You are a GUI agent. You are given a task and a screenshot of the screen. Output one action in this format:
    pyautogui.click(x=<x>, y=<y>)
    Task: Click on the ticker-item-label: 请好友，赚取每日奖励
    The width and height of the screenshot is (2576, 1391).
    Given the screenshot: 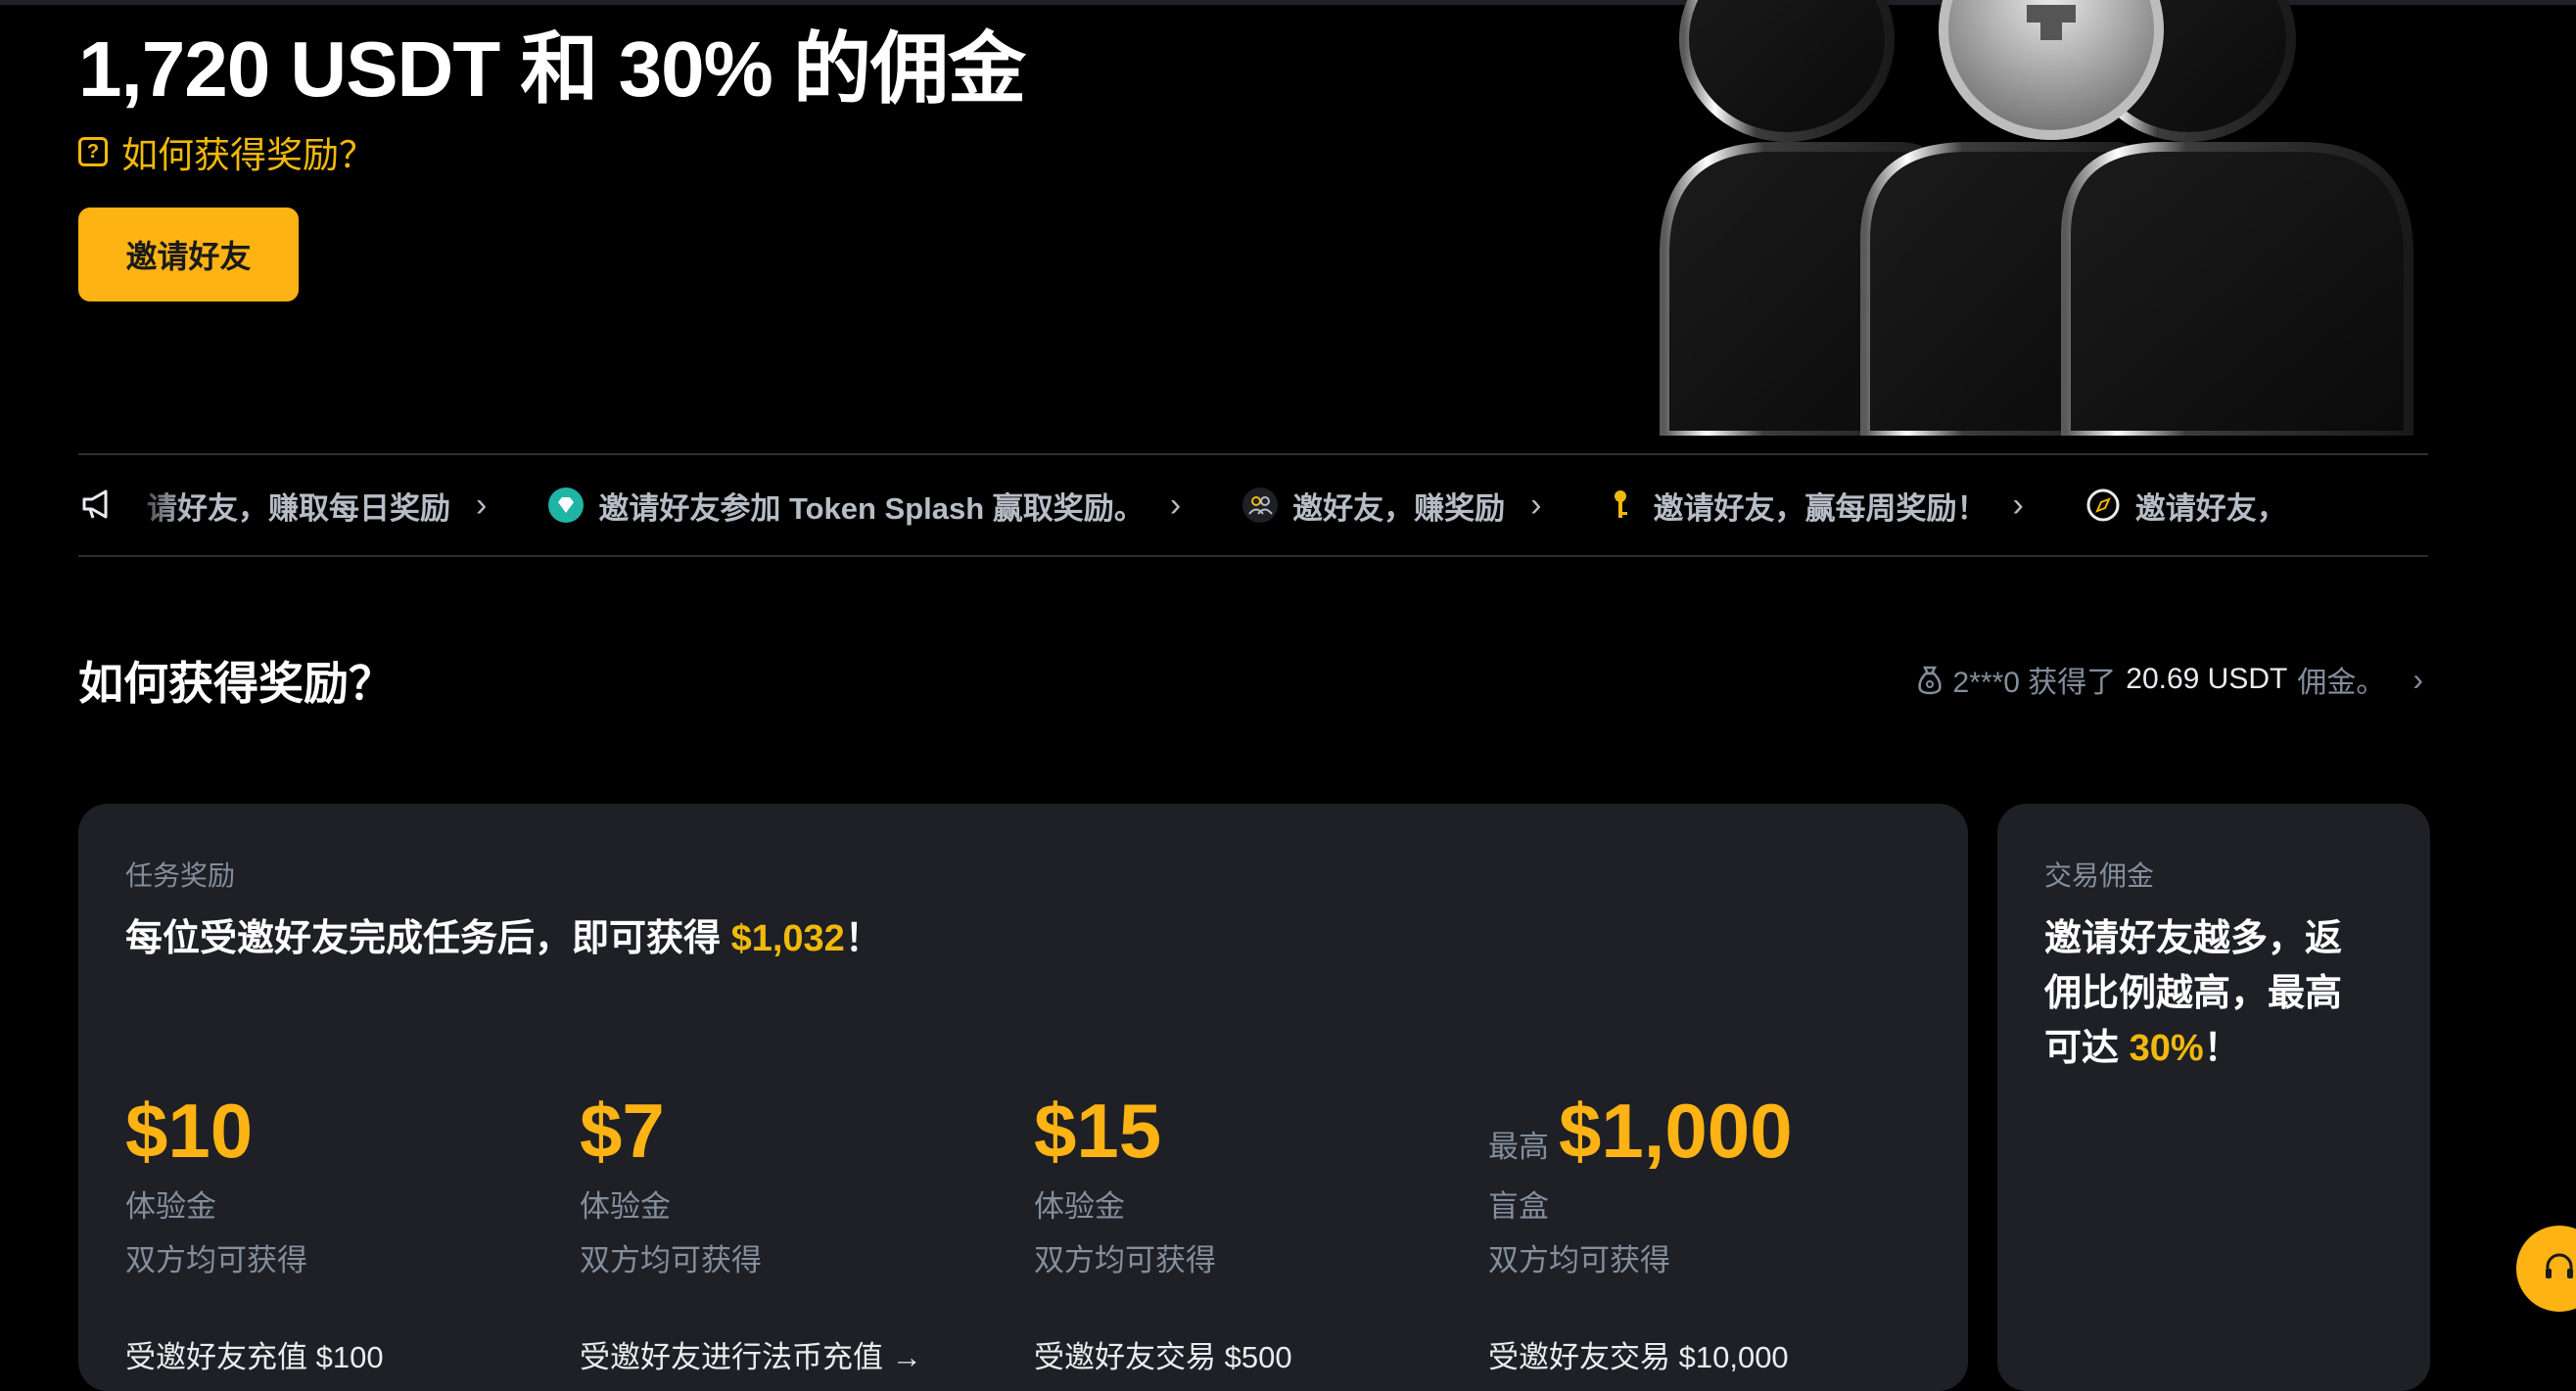 What is the action you would take?
    pyautogui.click(x=298, y=508)
    